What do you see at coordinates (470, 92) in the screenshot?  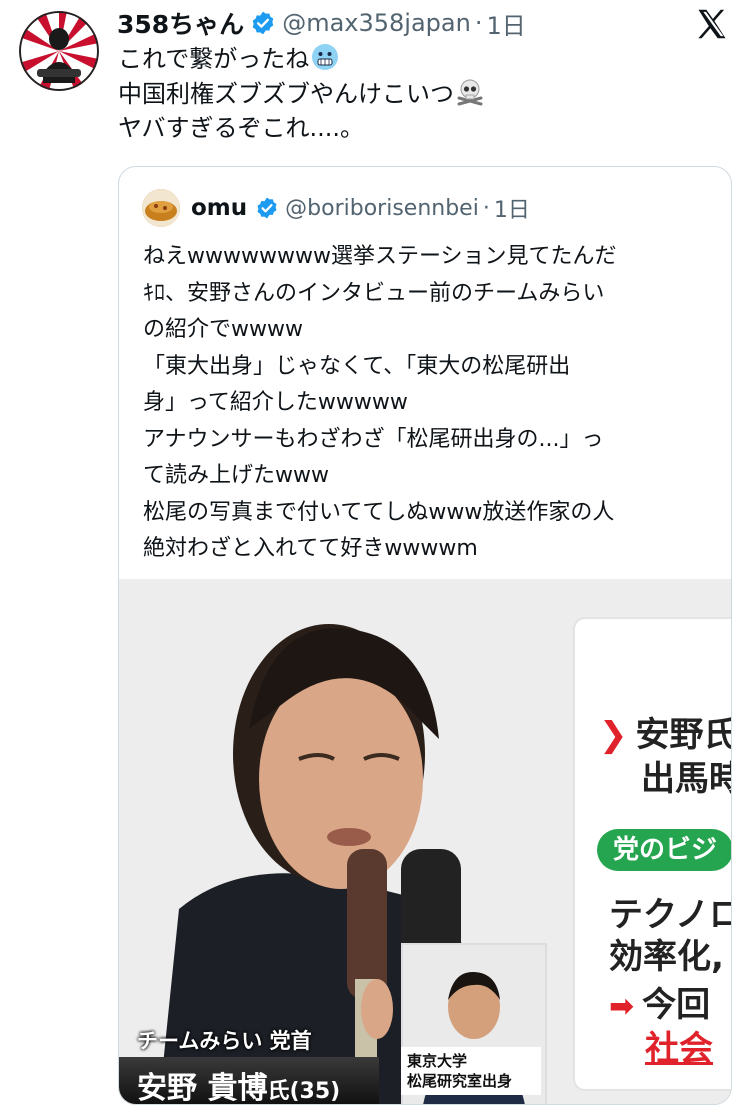 I see `skull-crossbones-emoji` at bounding box center [470, 92].